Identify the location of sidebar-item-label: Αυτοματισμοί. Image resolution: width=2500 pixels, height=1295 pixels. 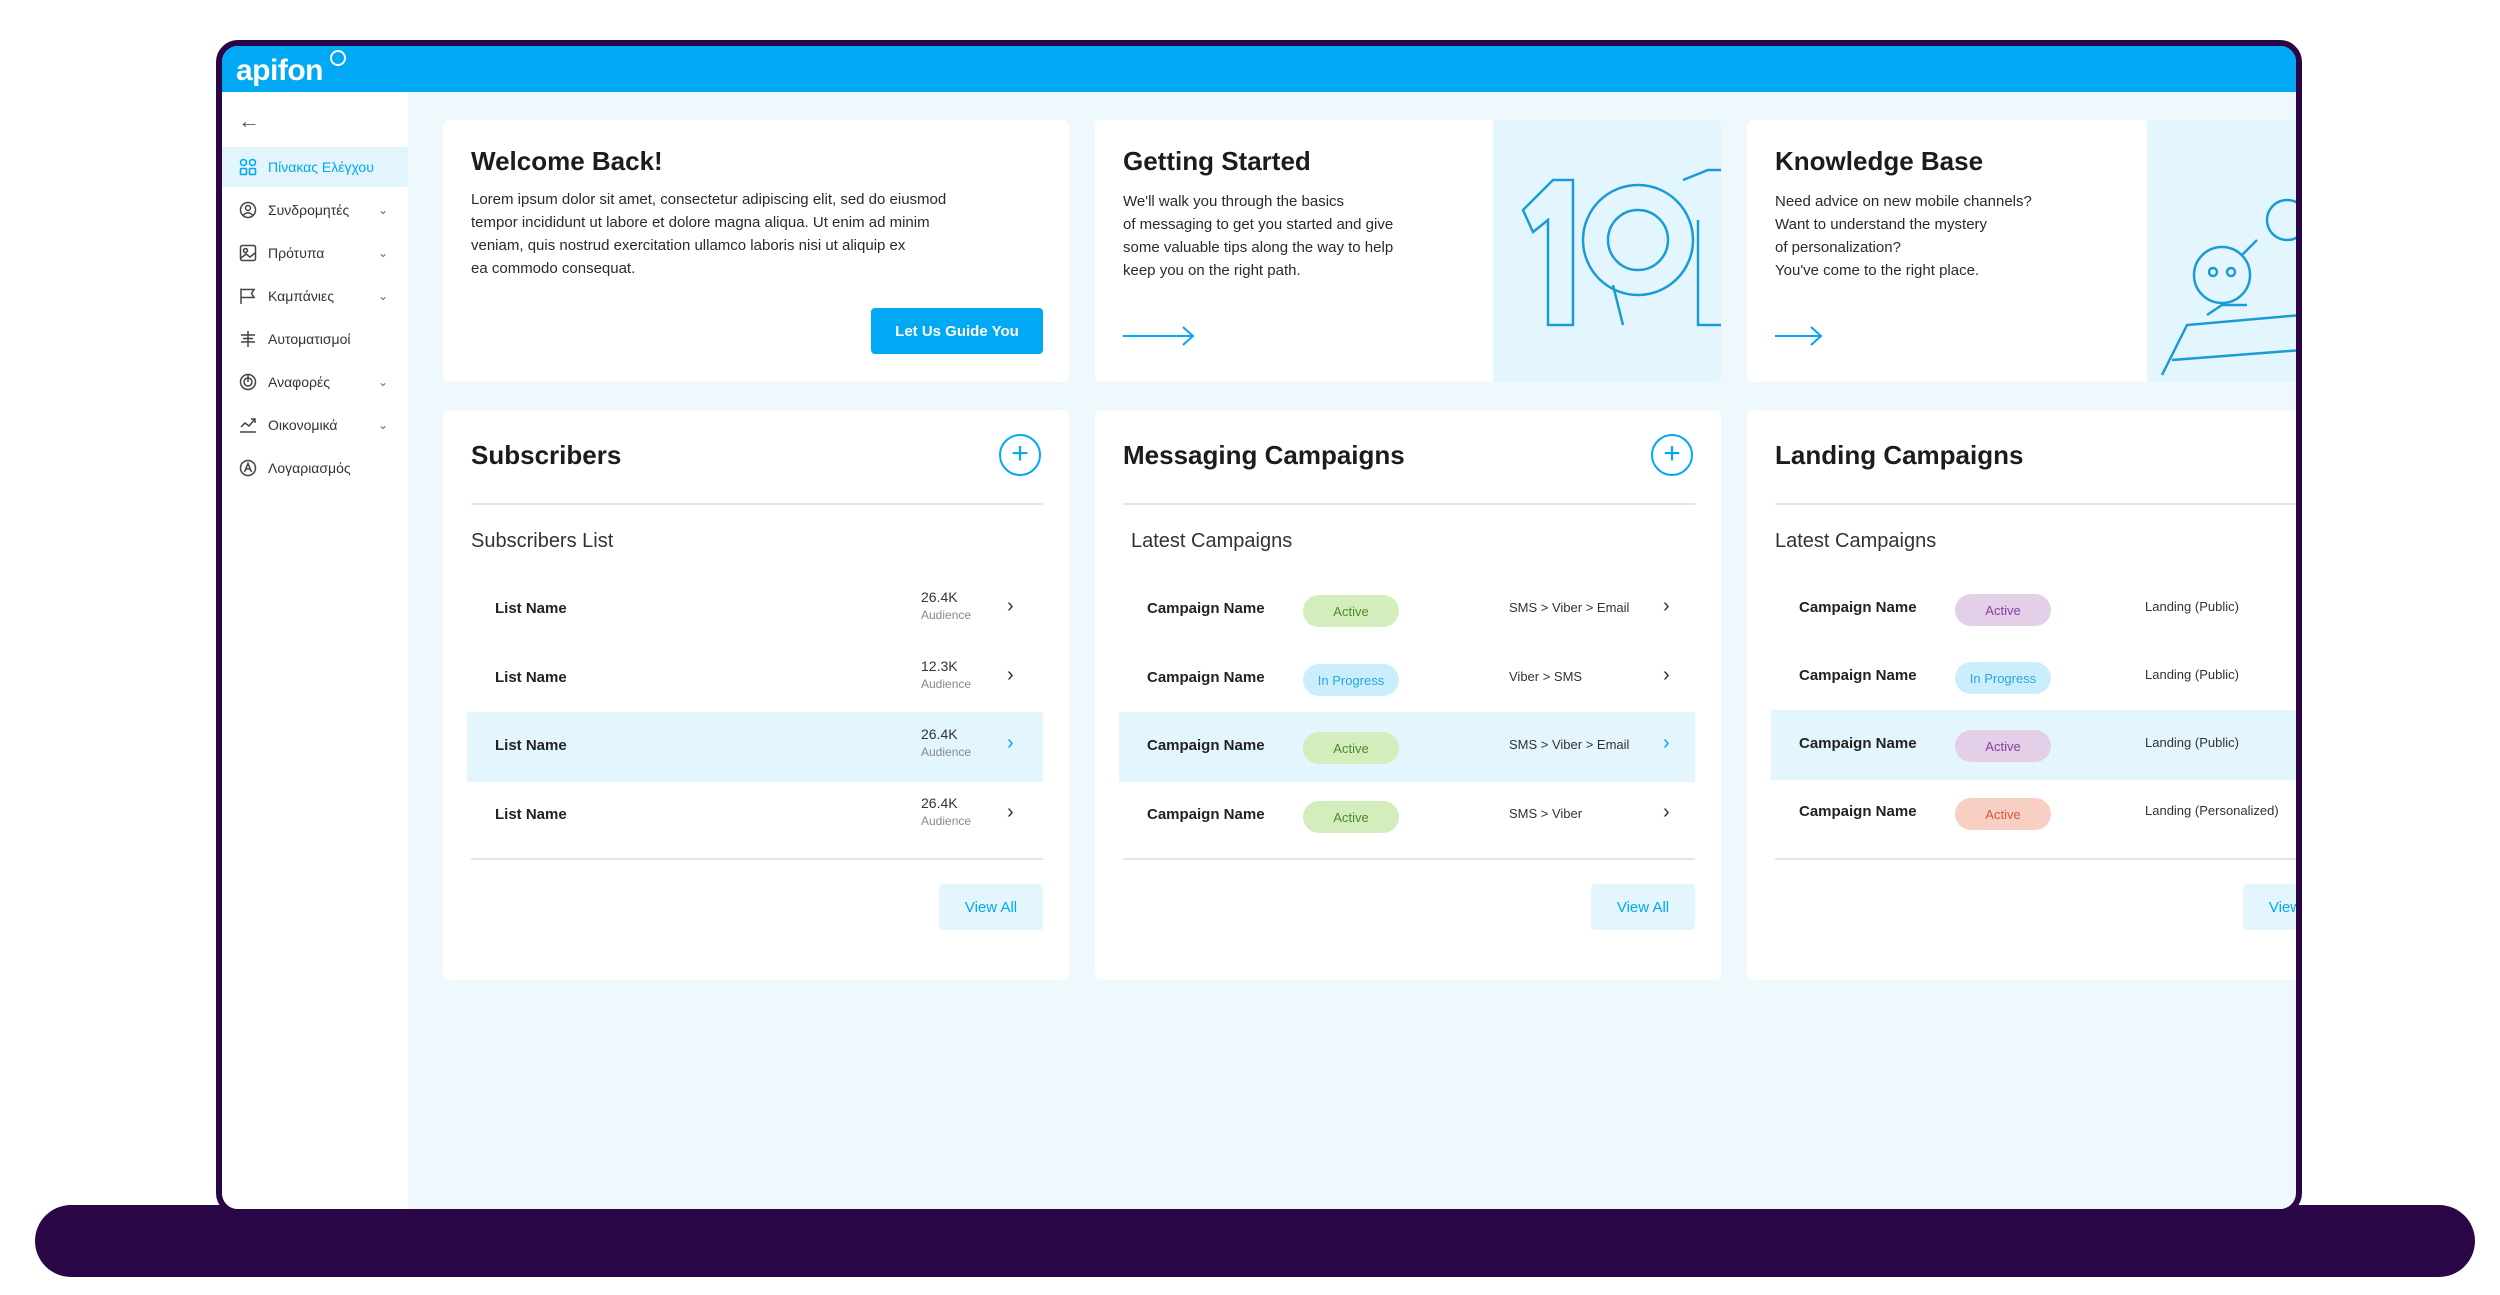
(309, 339).